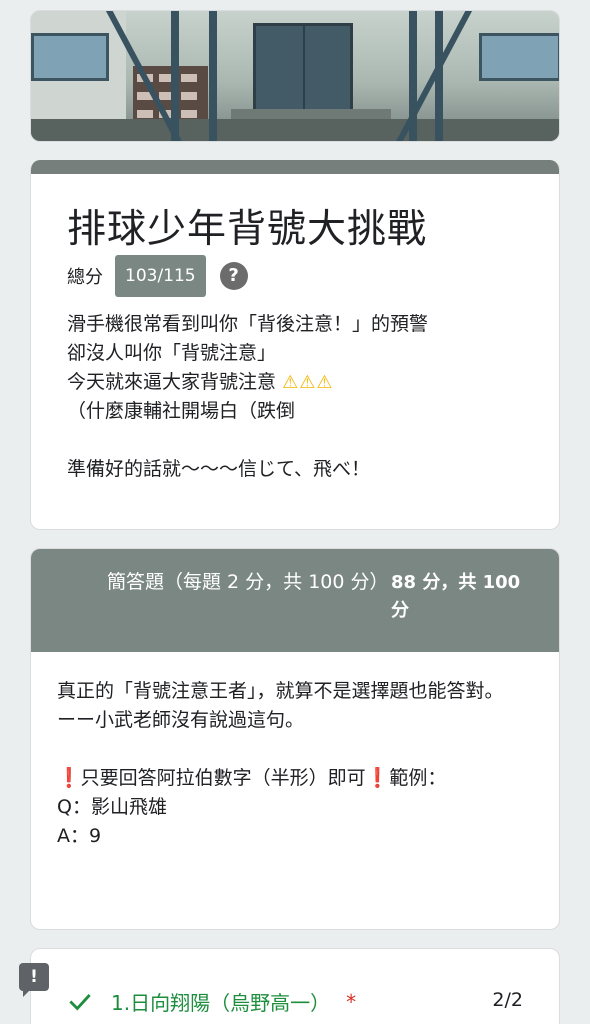  What do you see at coordinates (252, 778) in the screenshot?
I see `section-line: ❗只要回答阿拉伯數字（半形）即可❗範例：` at bounding box center [252, 778].